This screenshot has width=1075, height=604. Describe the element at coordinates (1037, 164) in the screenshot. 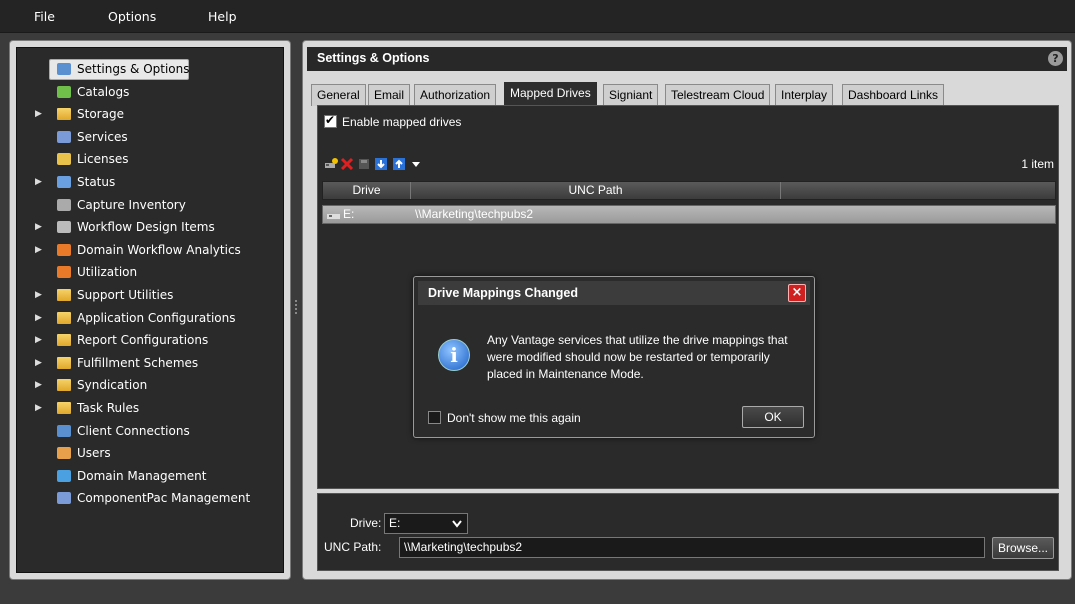

I see `item-count: 1 item` at that location.